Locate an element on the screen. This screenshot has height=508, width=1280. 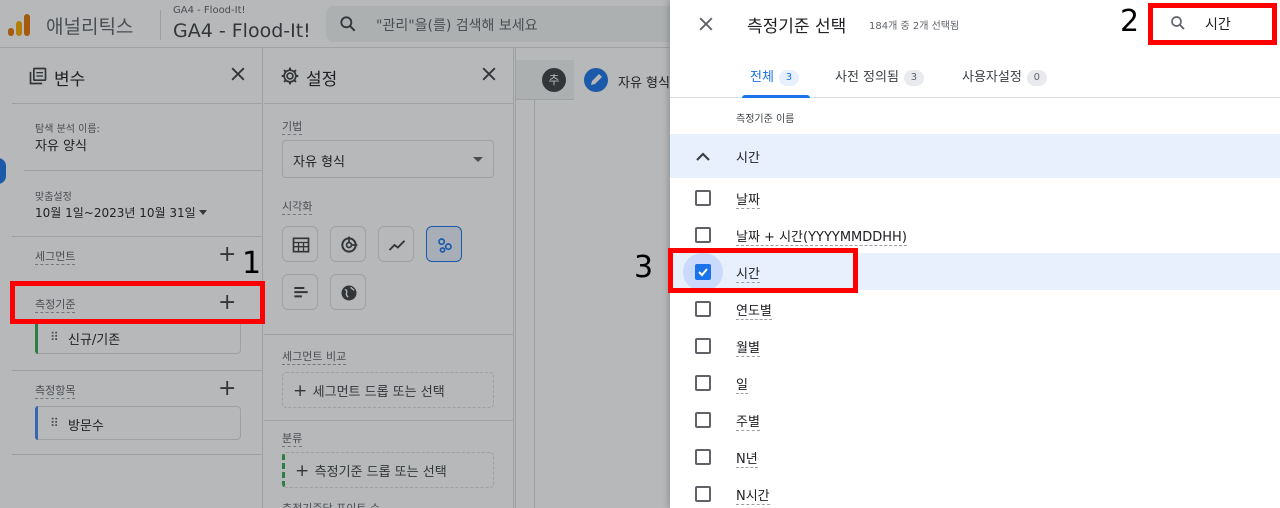
tab-predefined: 사전 정의됨 3 is located at coordinates (879, 76).